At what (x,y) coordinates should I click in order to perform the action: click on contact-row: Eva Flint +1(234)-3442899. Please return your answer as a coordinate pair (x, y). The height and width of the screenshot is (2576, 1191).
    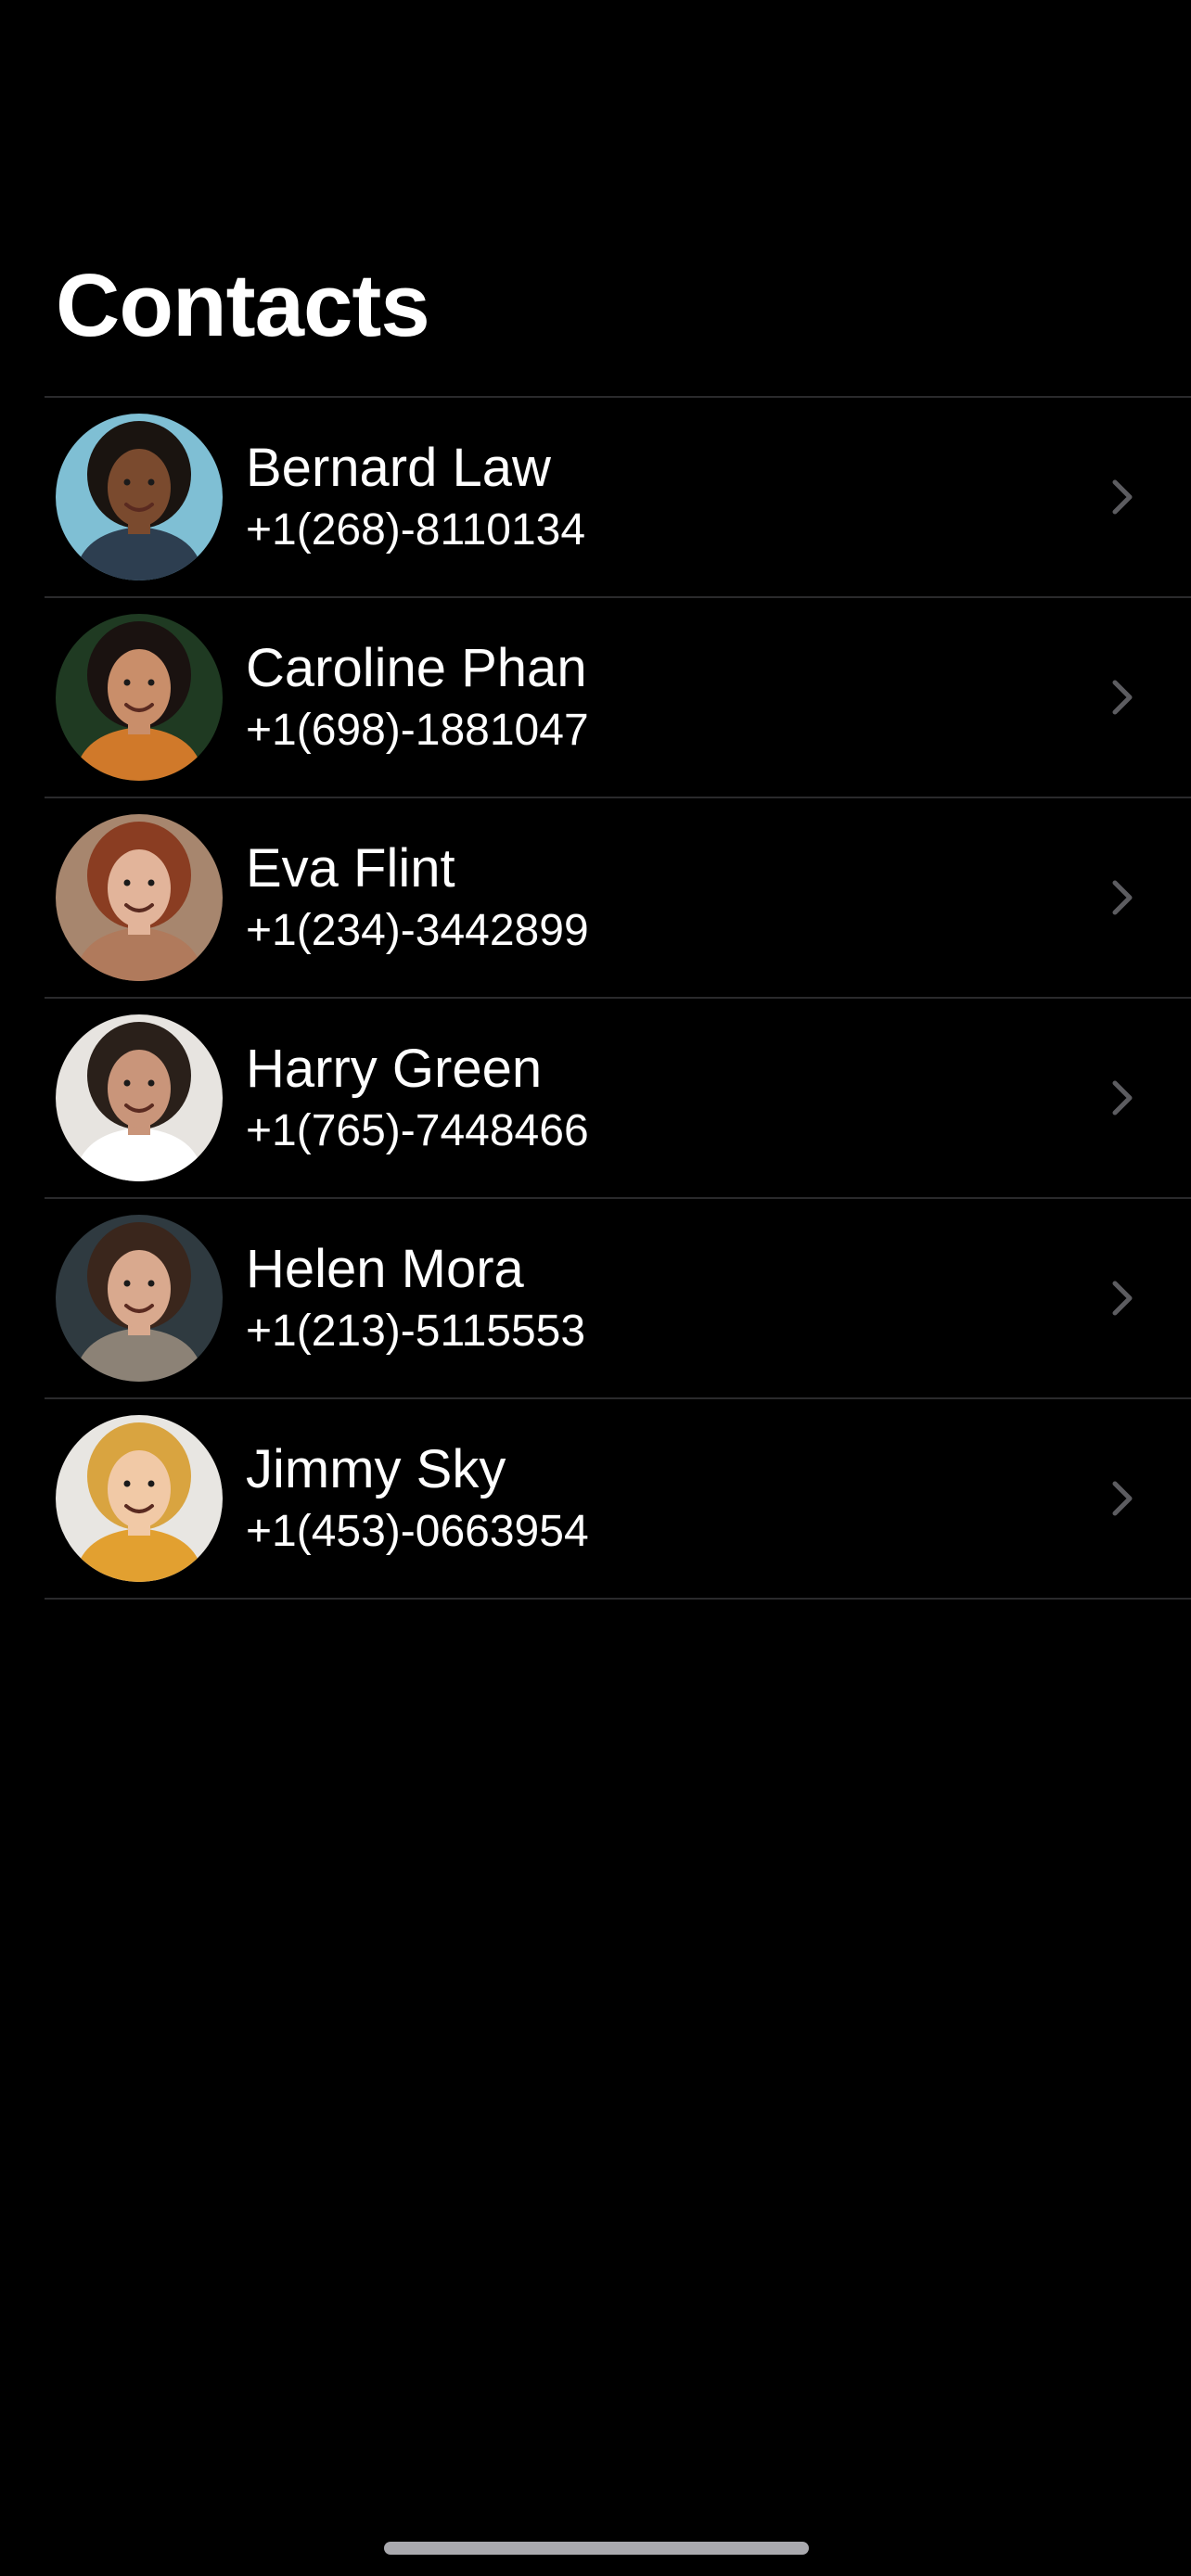
    Looking at the image, I should click on (618, 898).